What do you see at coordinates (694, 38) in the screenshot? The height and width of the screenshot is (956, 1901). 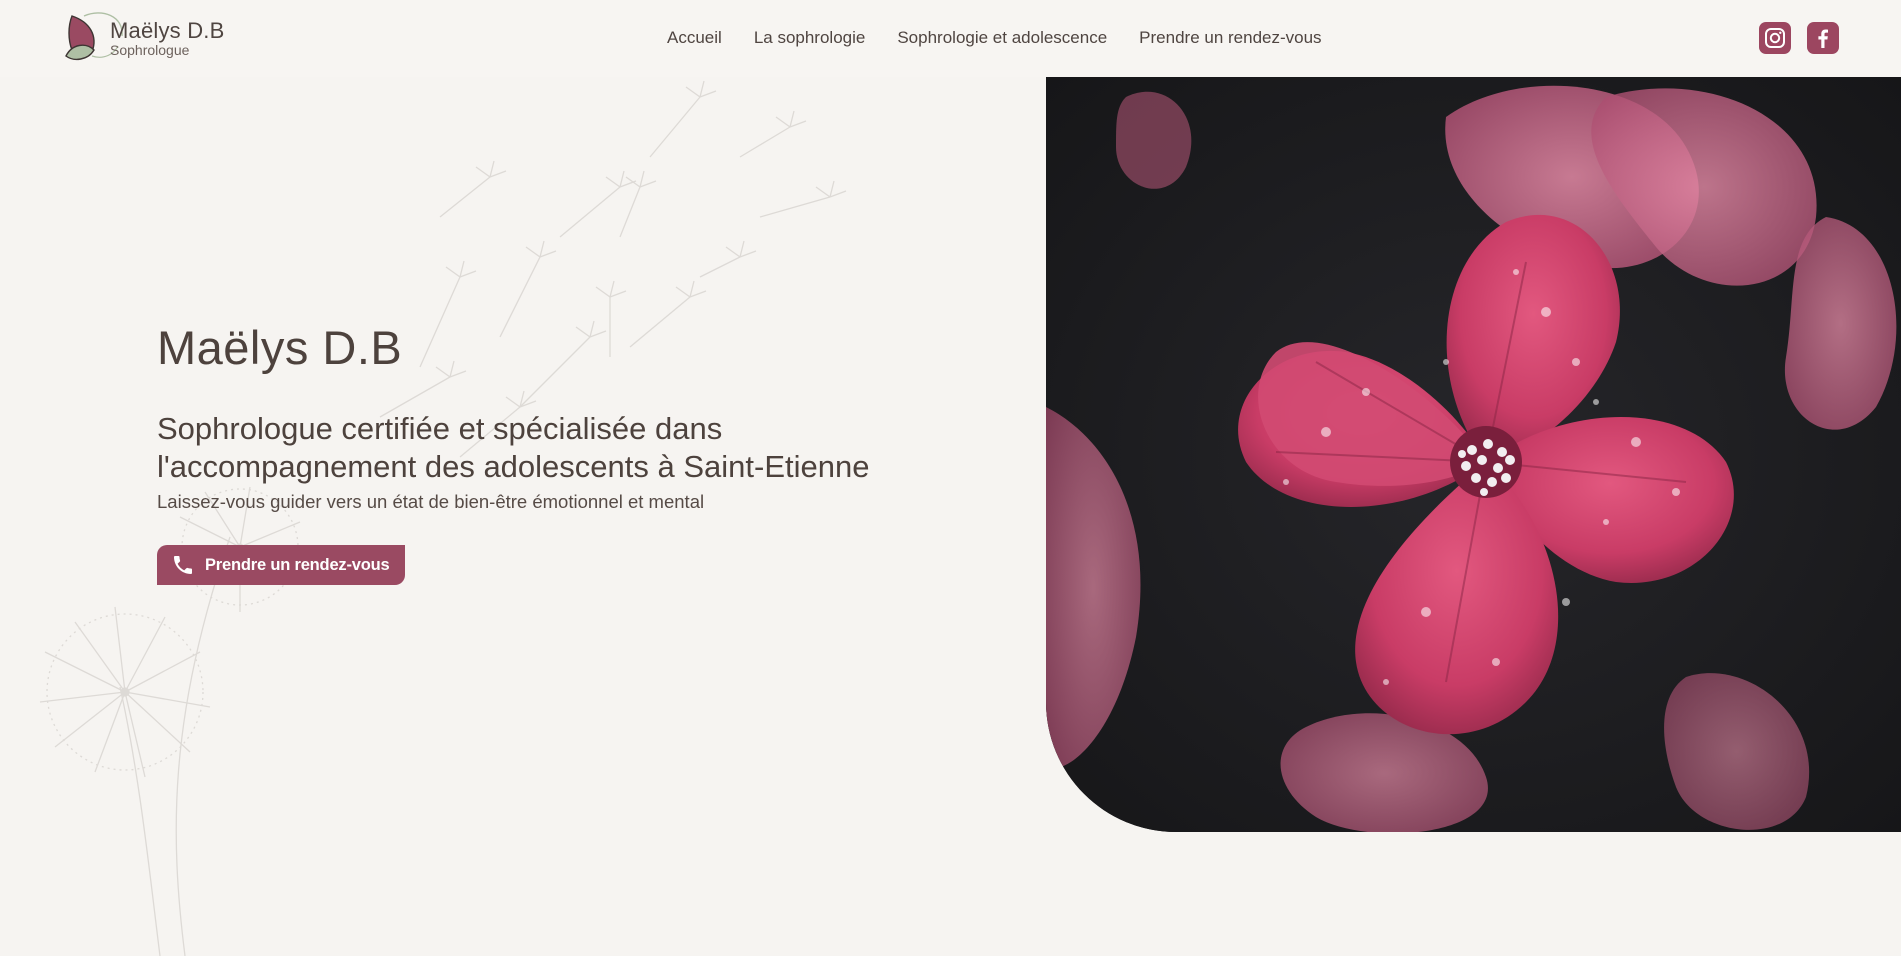 I see `nav-item-accueil: Accueil` at bounding box center [694, 38].